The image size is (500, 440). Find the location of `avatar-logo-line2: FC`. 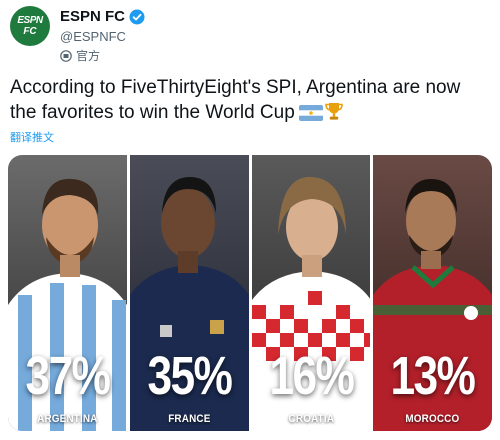

avatar-logo-line2: FC is located at coordinates (30, 31).